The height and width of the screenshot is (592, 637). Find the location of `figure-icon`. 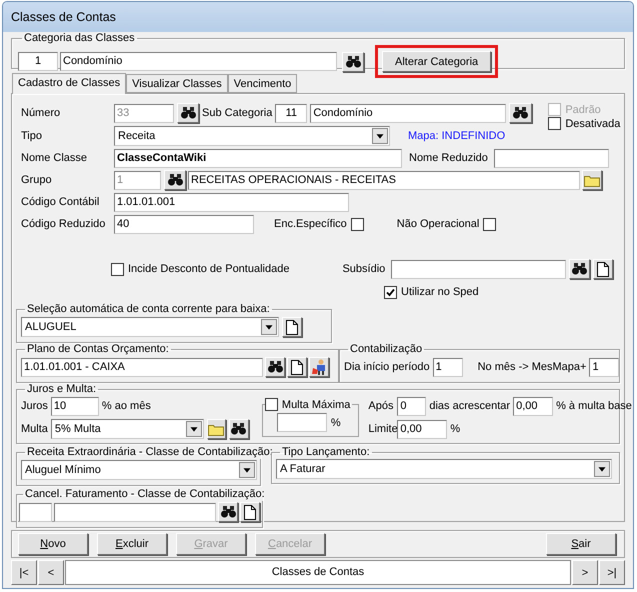

figure-icon is located at coordinates (319, 367).